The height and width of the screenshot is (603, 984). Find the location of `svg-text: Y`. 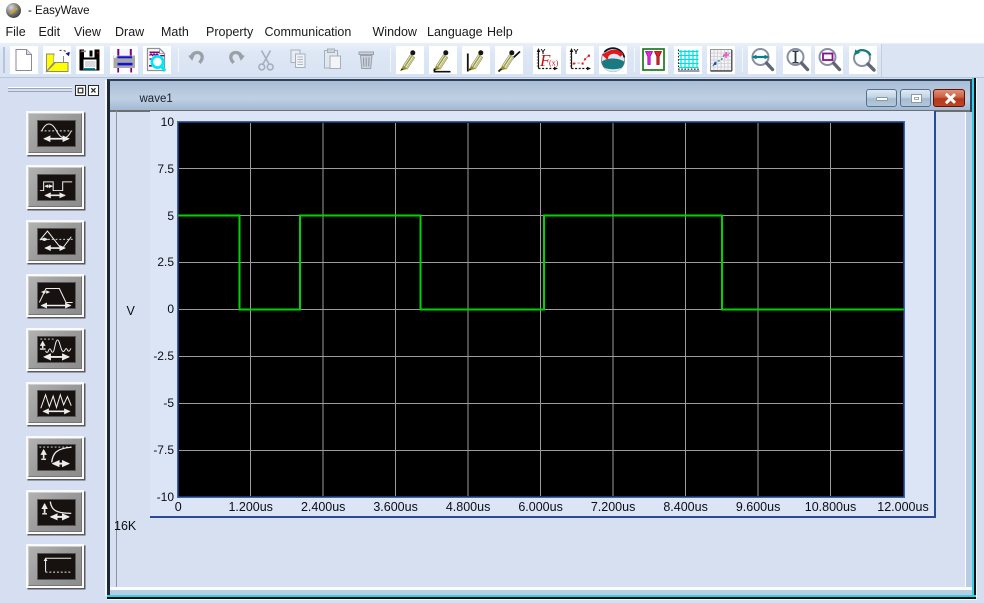

svg-text: Y is located at coordinates (576, 51).